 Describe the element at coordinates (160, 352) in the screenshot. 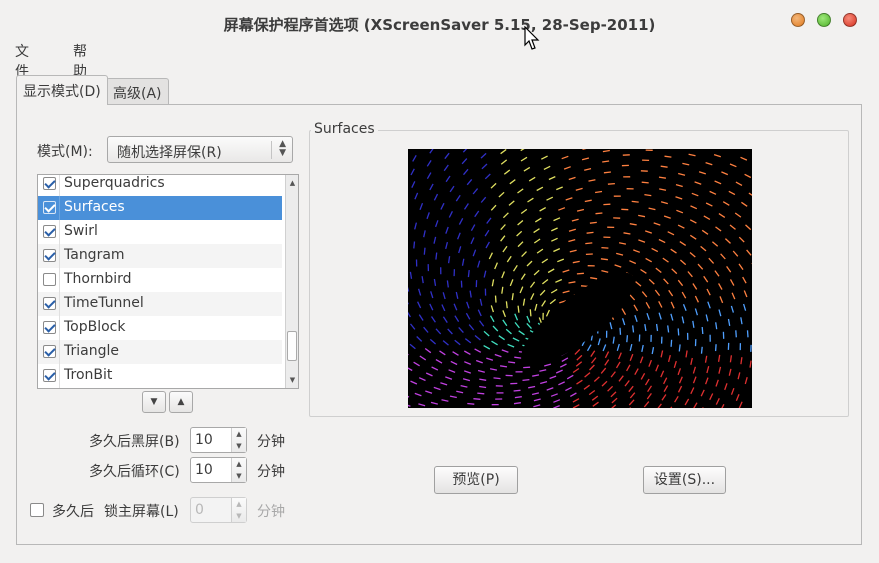

I see `list-item: Triangle` at that location.